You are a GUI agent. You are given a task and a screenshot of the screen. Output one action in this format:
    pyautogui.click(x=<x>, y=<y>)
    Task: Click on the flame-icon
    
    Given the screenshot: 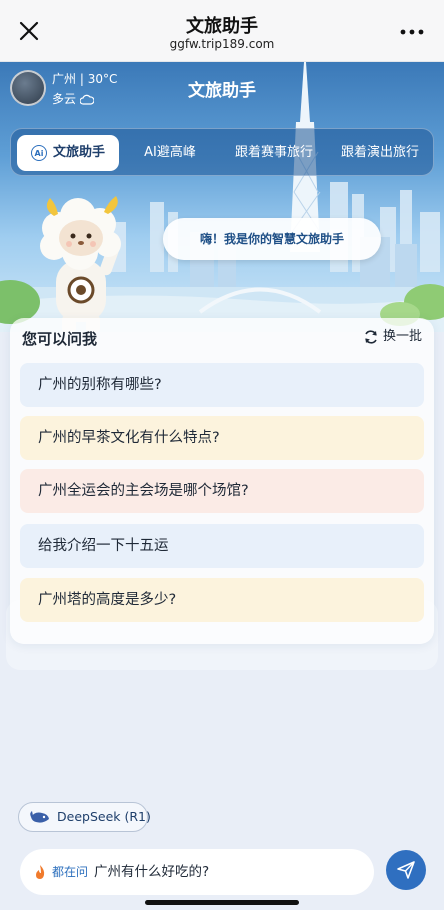 What is the action you would take?
    pyautogui.click(x=40, y=872)
    